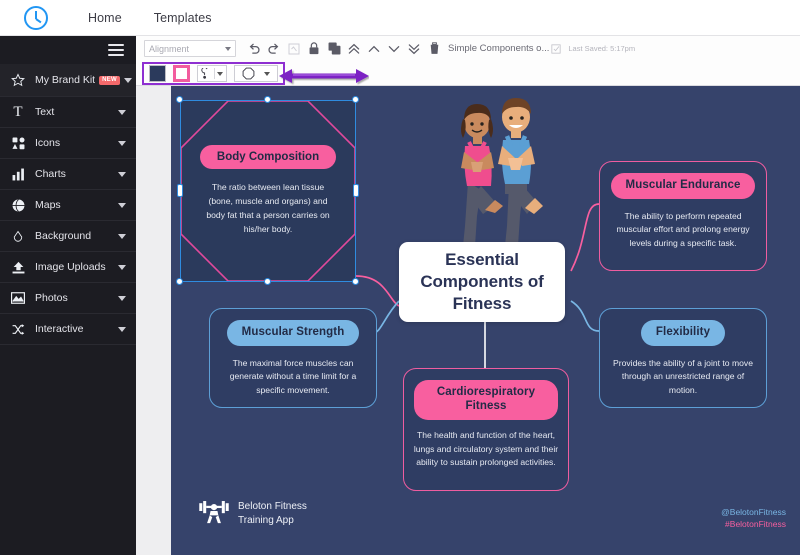 The width and height of the screenshot is (800, 555). What do you see at coordinates (274, 49) in the screenshot?
I see `redo-icon` at bounding box center [274, 49].